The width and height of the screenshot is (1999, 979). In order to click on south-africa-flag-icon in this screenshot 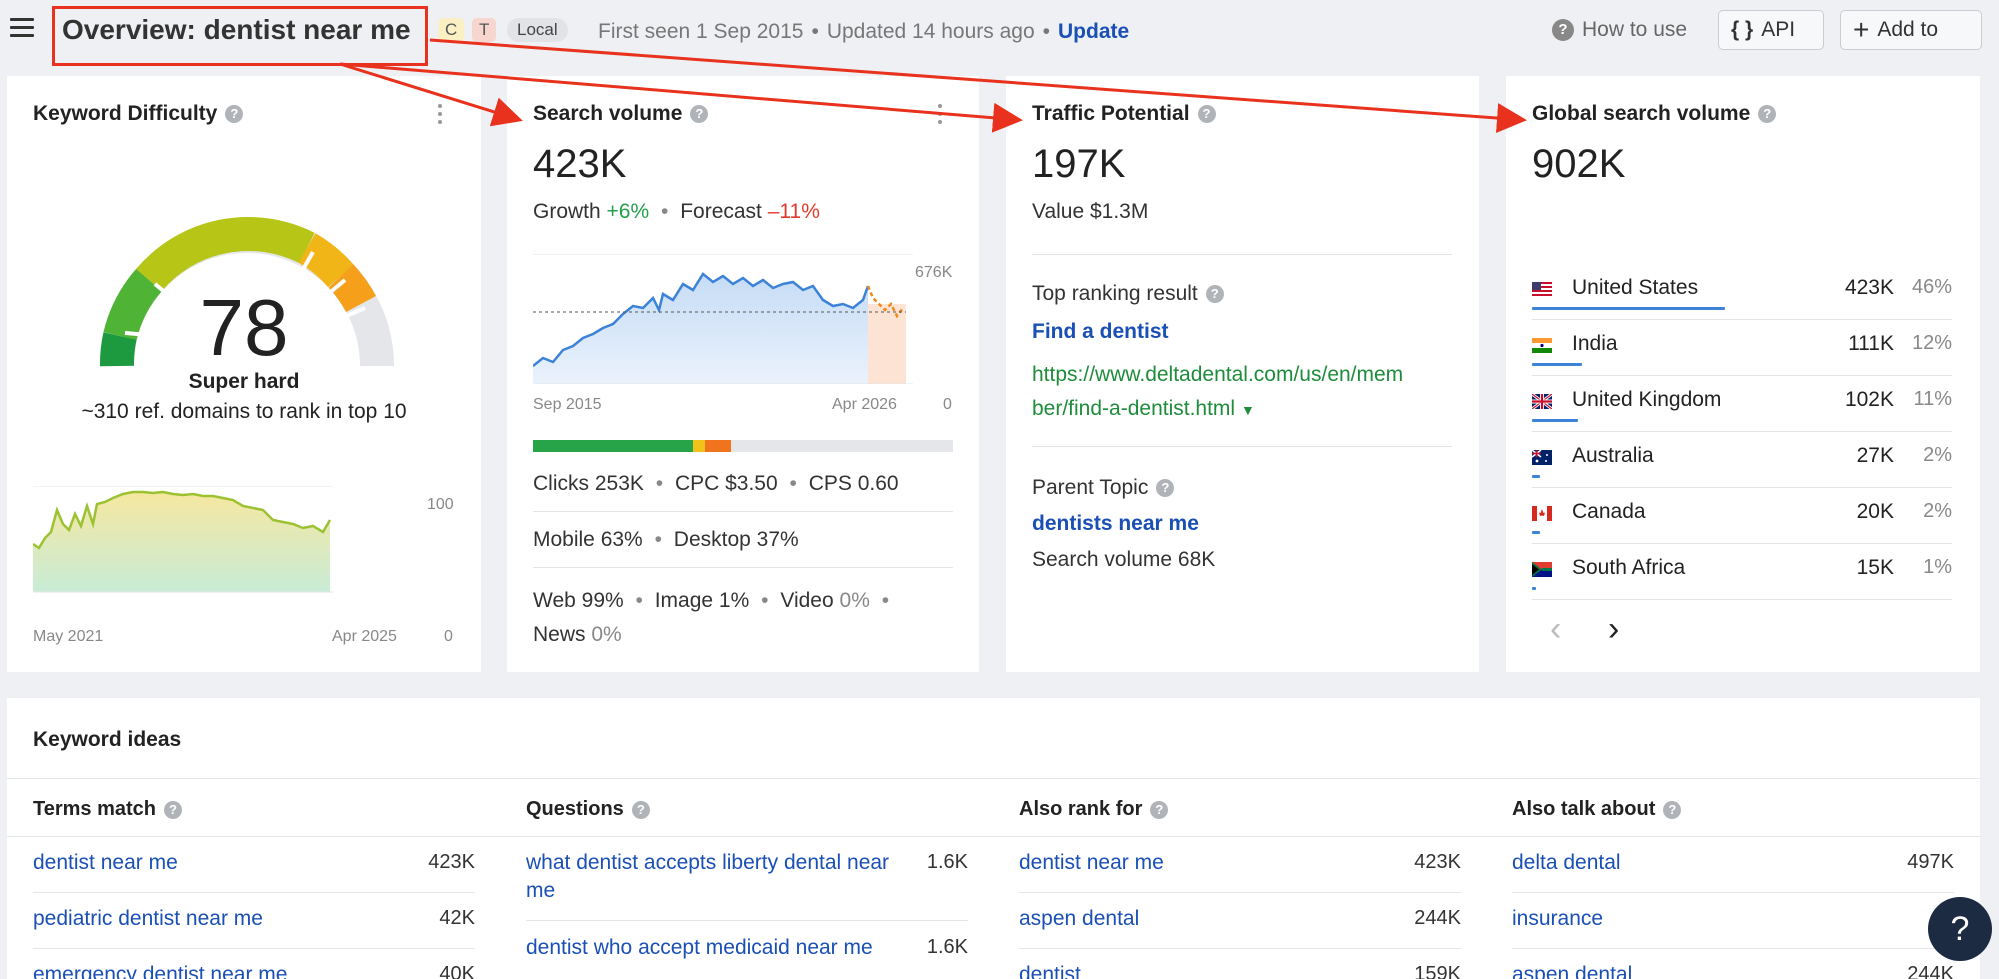, I will do `click(1542, 569)`.